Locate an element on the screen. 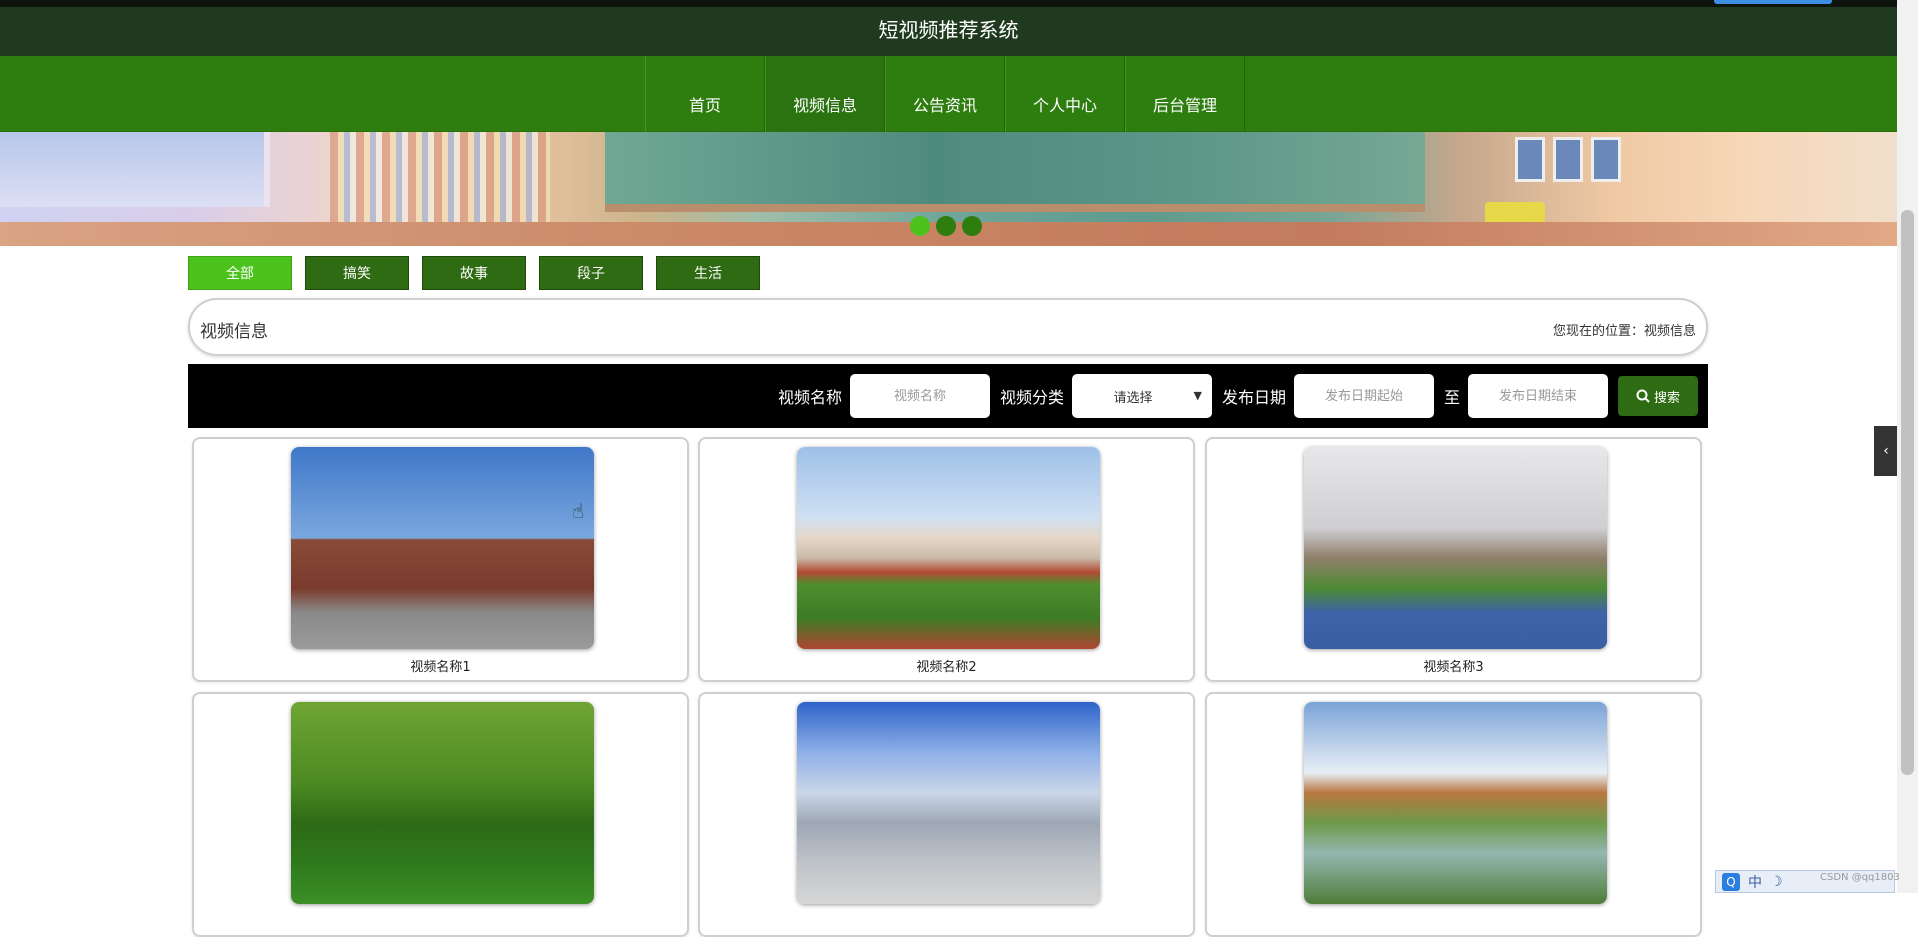 Image resolution: width=1918 pixels, height=937 pixels. side-panel-toggle: ‹ is located at coordinates (1886, 451).